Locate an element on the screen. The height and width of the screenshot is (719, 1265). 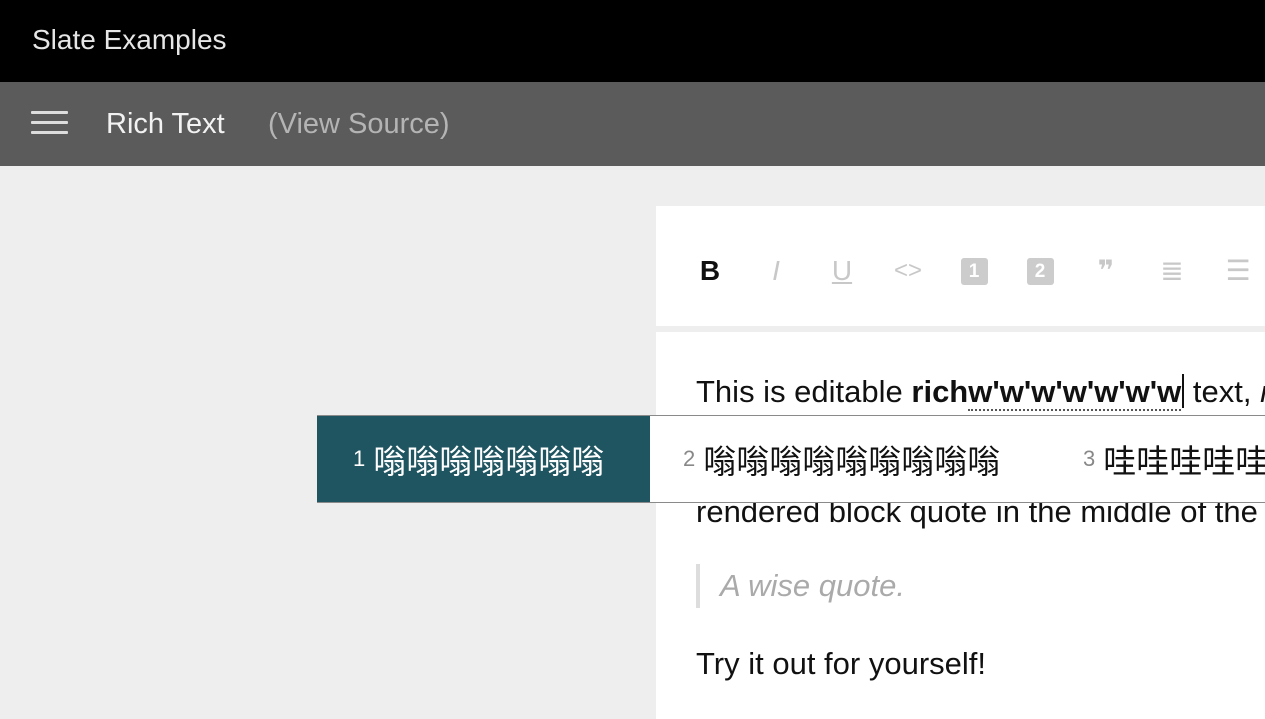
example-title: Rich Text is located at coordinates (165, 124).